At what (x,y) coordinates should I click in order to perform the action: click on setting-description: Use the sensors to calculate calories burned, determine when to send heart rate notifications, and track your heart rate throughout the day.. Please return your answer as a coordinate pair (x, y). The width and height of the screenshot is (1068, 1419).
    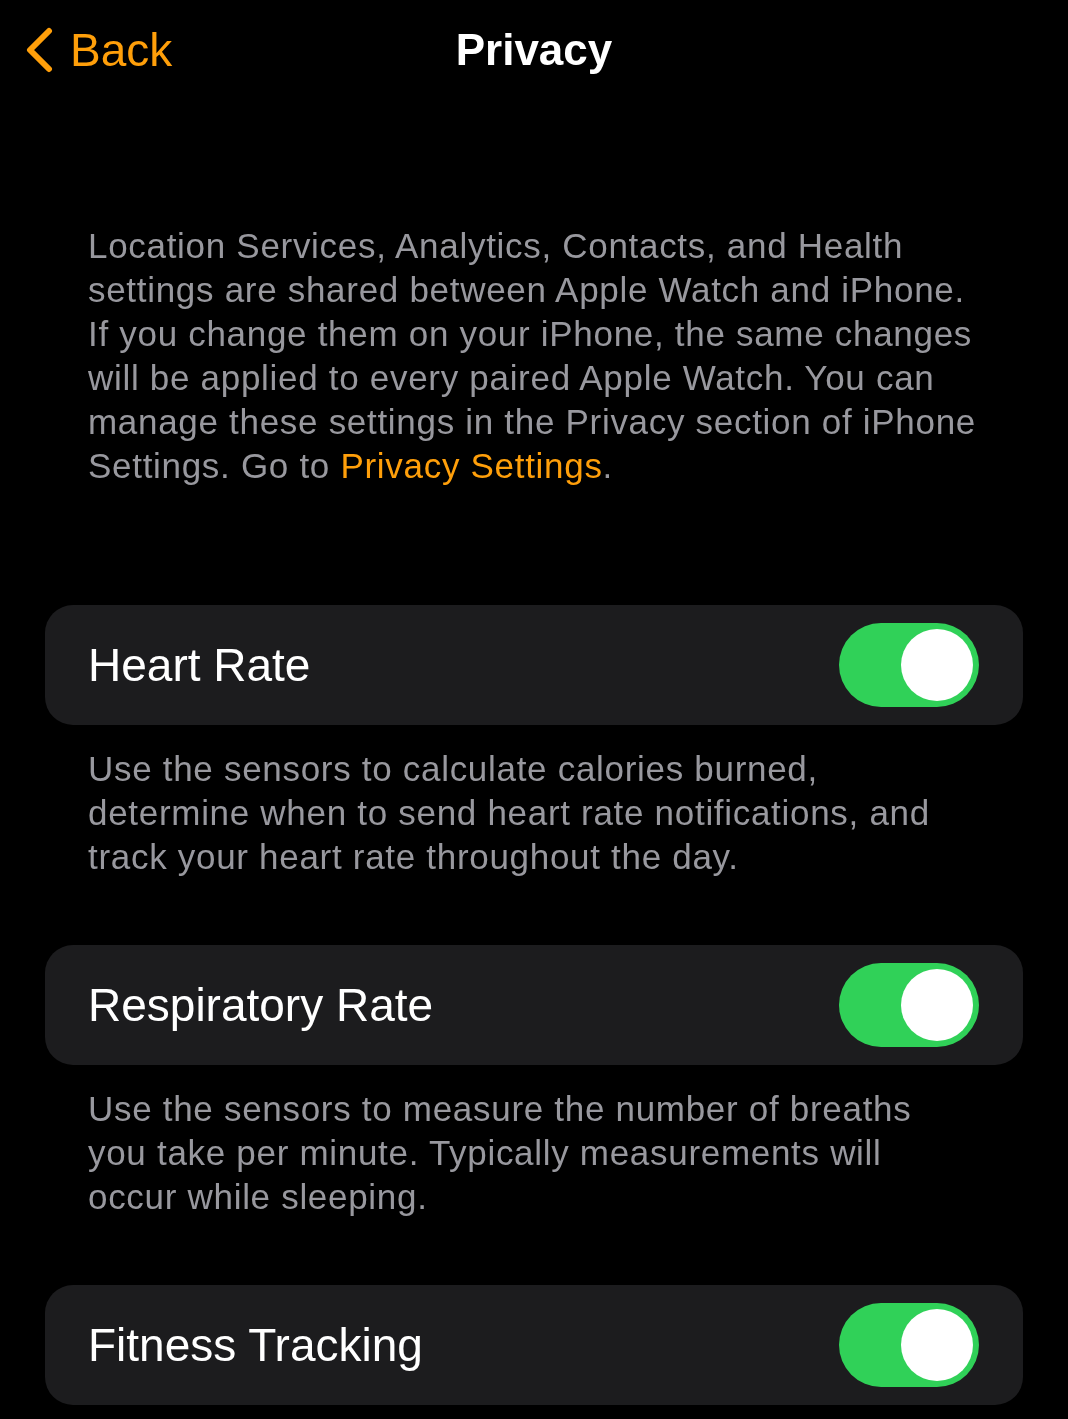
    Looking at the image, I should click on (509, 813).